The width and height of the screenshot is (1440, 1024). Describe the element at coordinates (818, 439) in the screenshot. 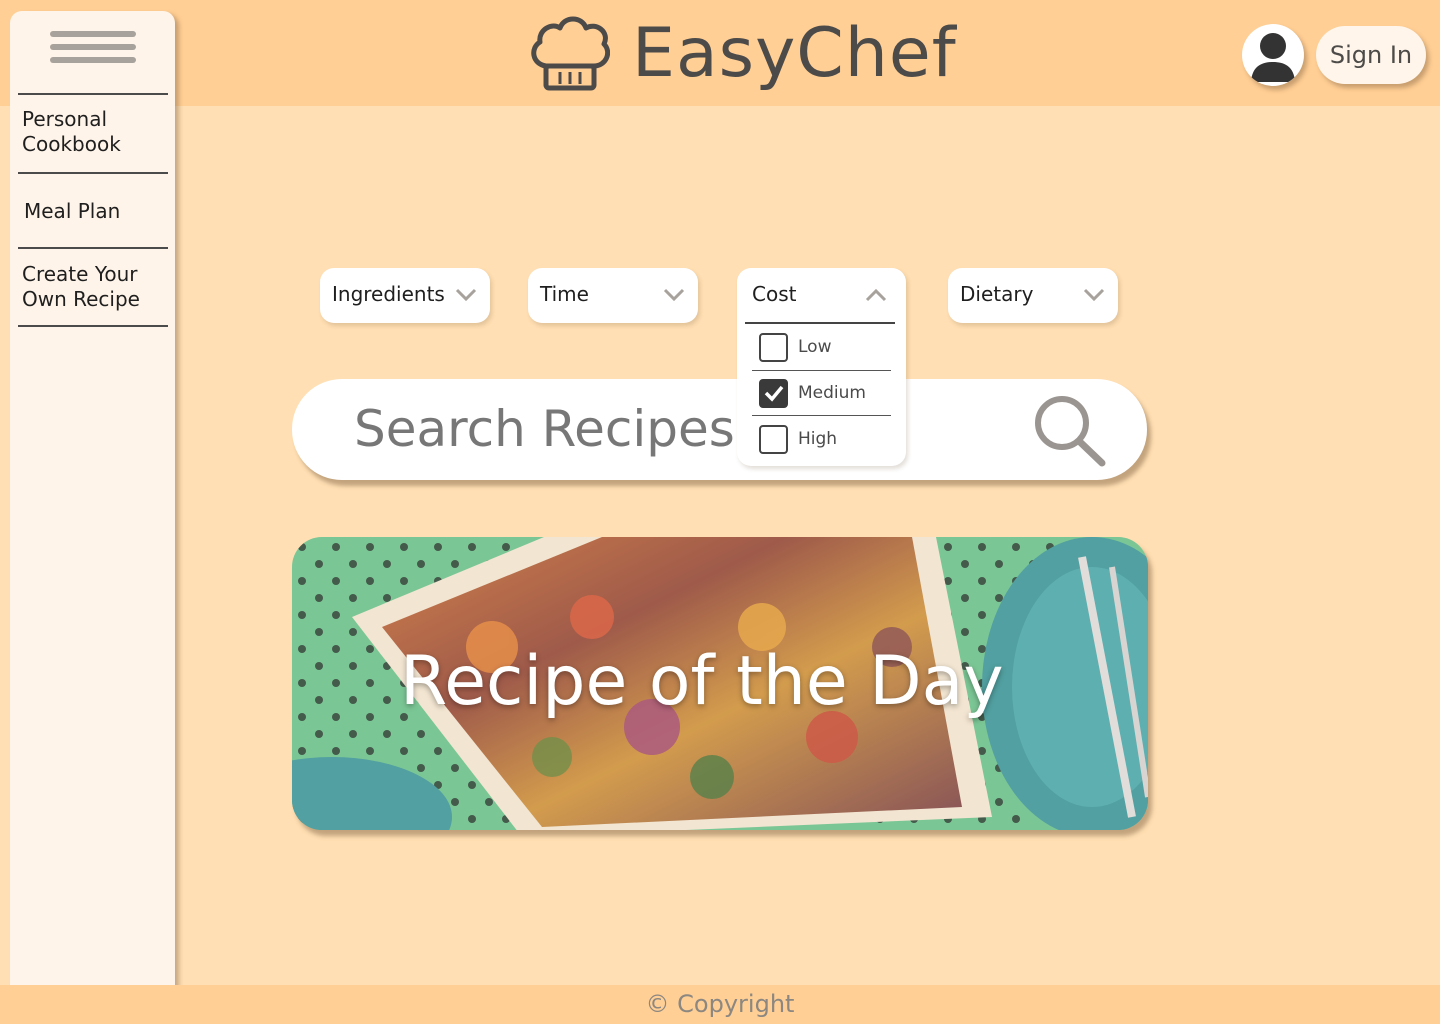

I see `cost-option-label: High` at that location.